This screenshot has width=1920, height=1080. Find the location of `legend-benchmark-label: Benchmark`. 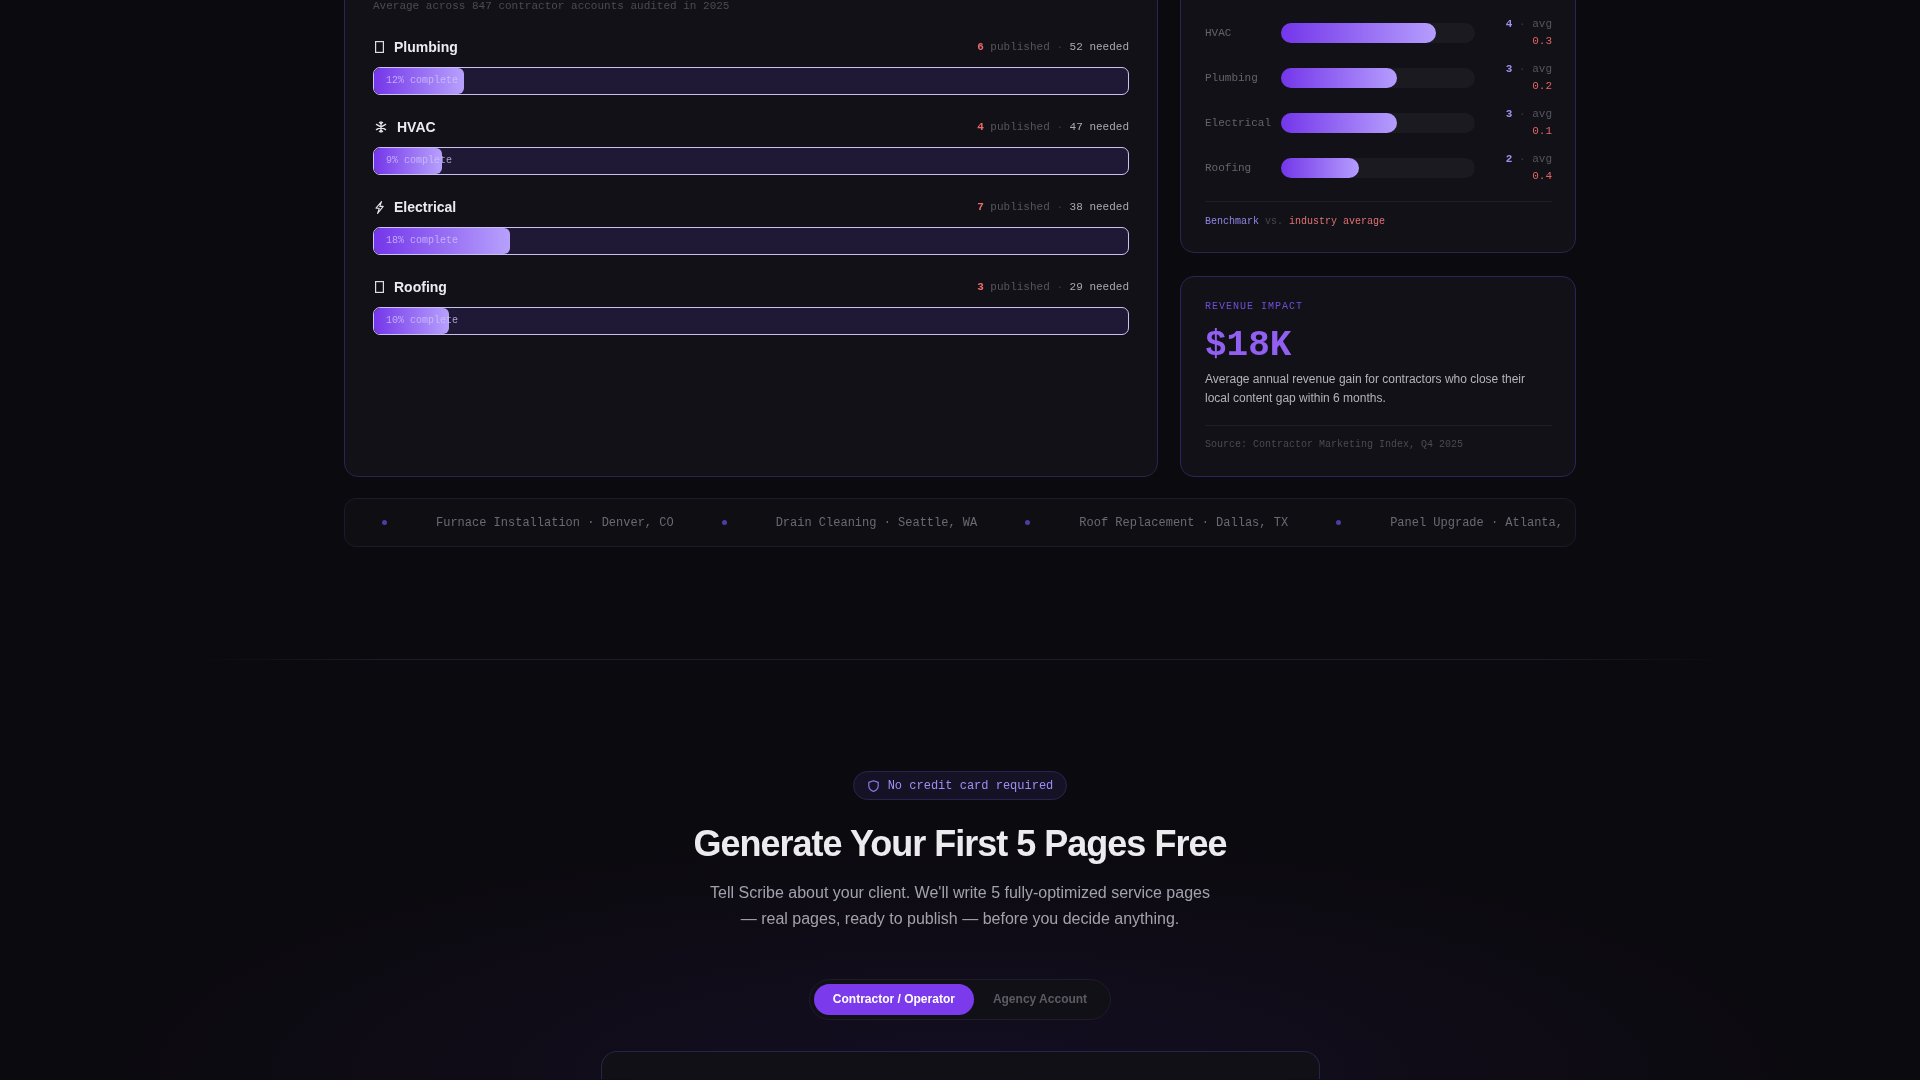

legend-benchmark-label: Benchmark is located at coordinates (1232, 222).